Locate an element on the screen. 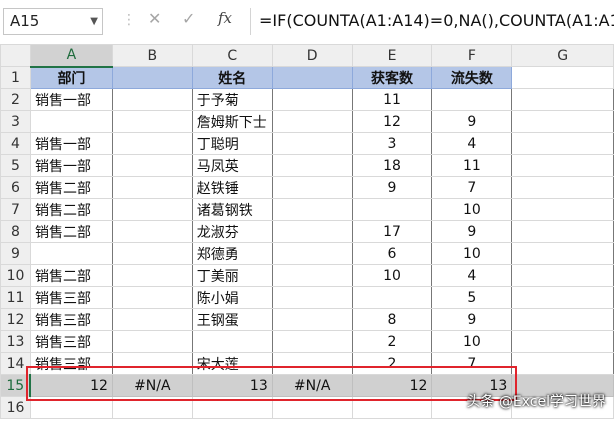  cell-b16 is located at coordinates (152, 407).